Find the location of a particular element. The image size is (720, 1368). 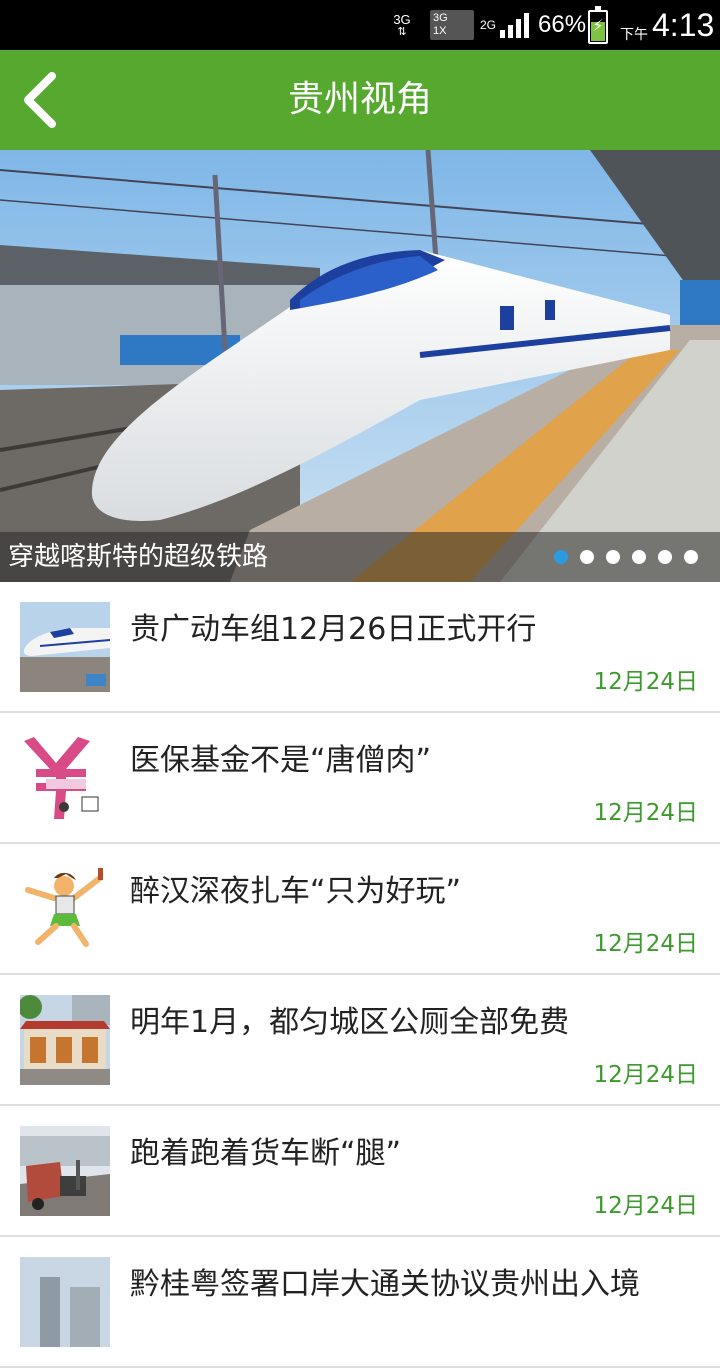

sim-line2: 1X is located at coordinates (440, 31).